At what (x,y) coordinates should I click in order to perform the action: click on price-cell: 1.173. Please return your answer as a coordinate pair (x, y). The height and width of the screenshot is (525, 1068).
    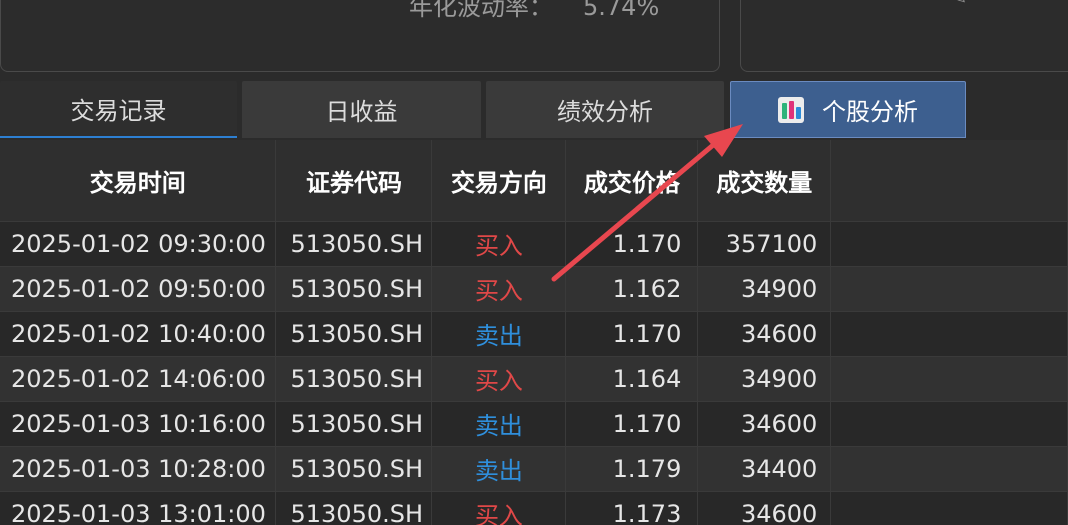
    Looking at the image, I should click on (632, 508).